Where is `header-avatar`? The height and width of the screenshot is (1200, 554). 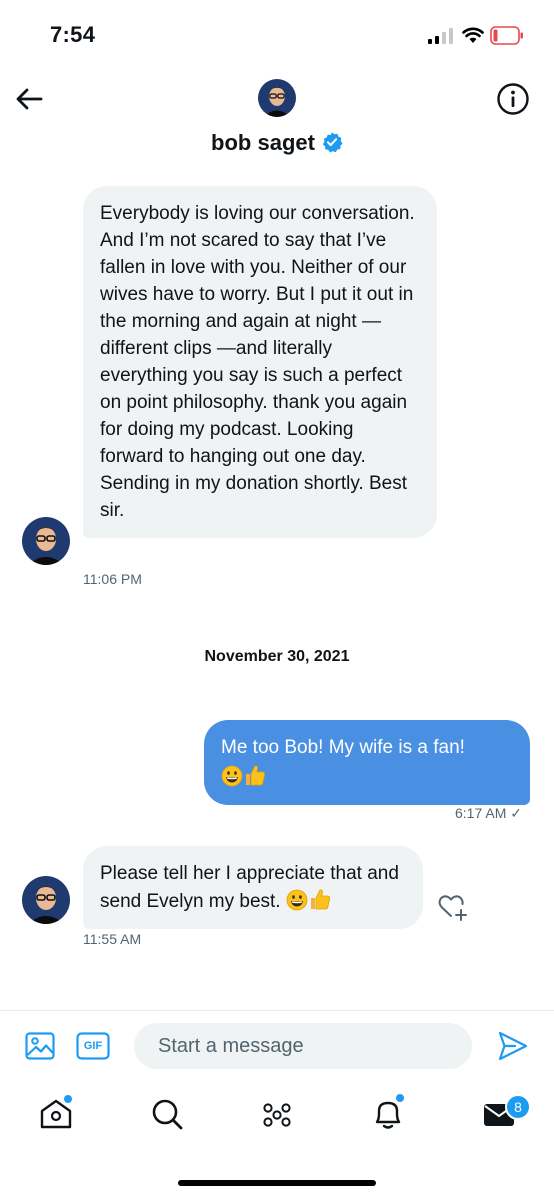 header-avatar is located at coordinates (277, 98).